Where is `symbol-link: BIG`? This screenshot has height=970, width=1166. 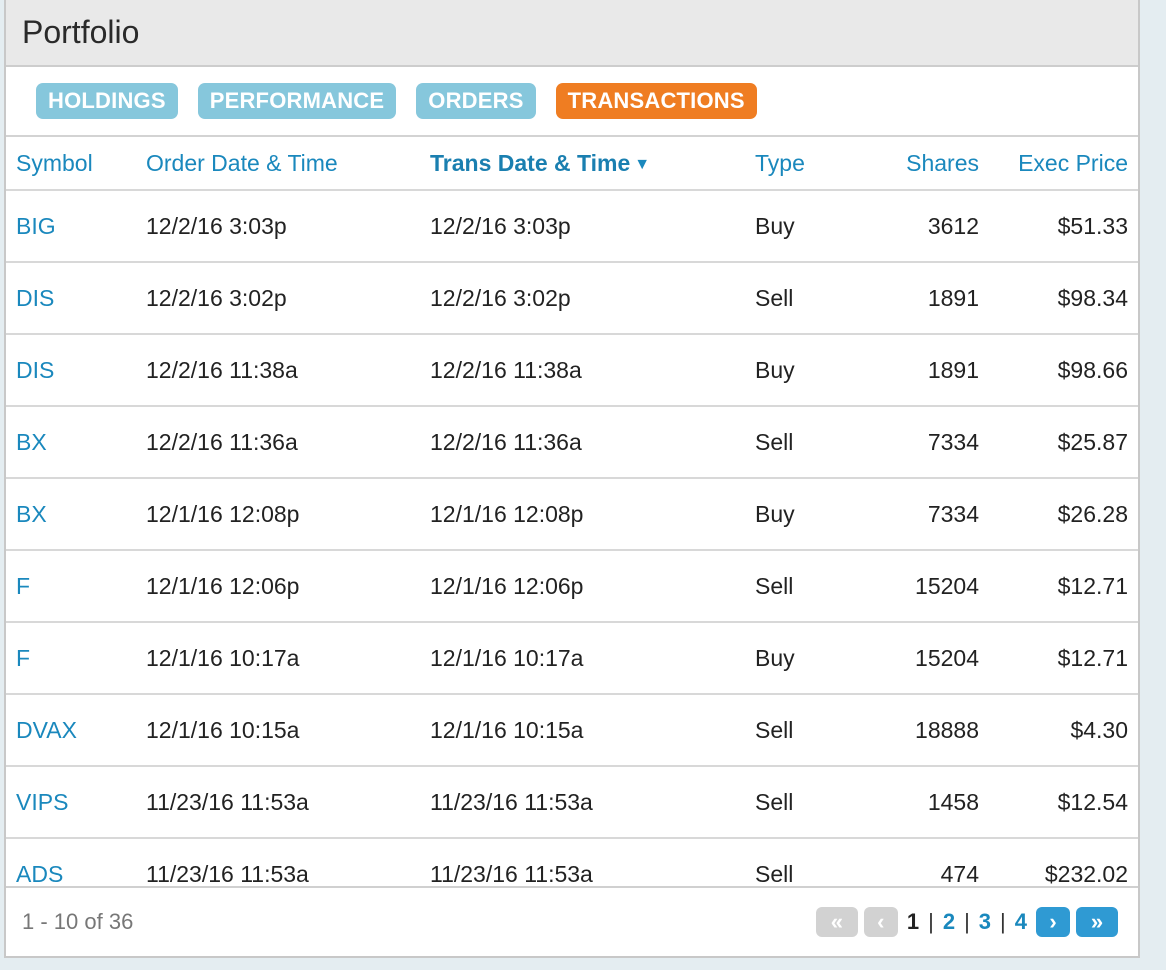
symbol-link: BIG is located at coordinates (76, 225).